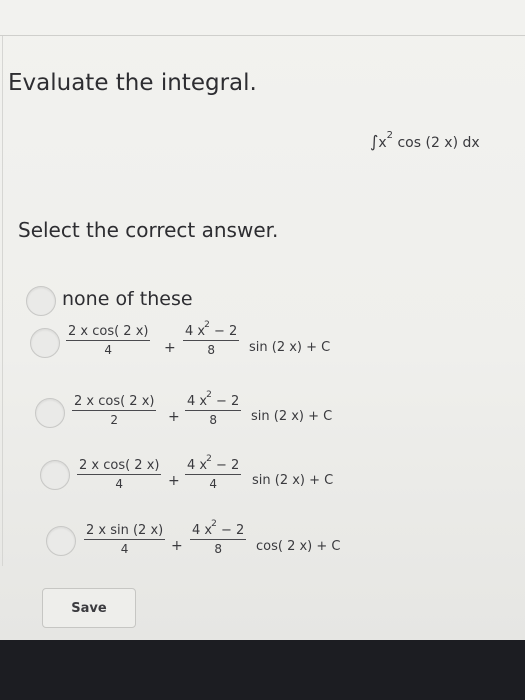  I want to click on choice-label: none of these, so click(127, 299).